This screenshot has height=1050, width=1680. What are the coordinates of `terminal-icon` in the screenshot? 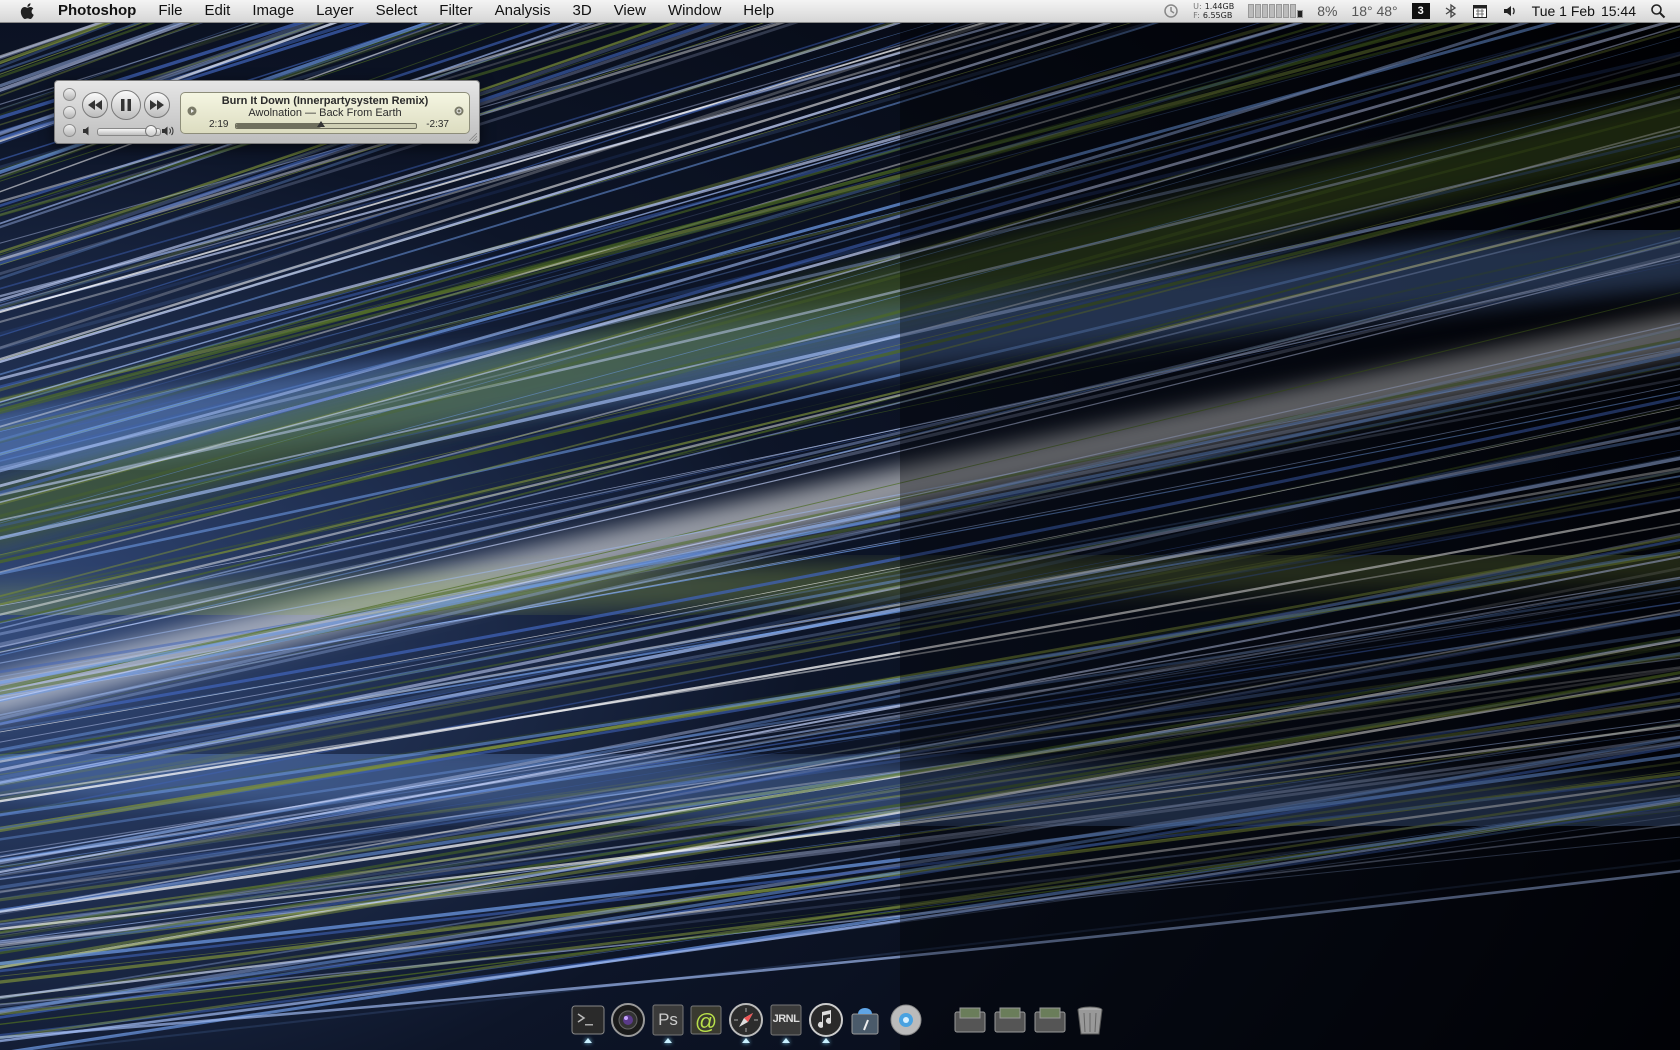 It's located at (588, 1020).